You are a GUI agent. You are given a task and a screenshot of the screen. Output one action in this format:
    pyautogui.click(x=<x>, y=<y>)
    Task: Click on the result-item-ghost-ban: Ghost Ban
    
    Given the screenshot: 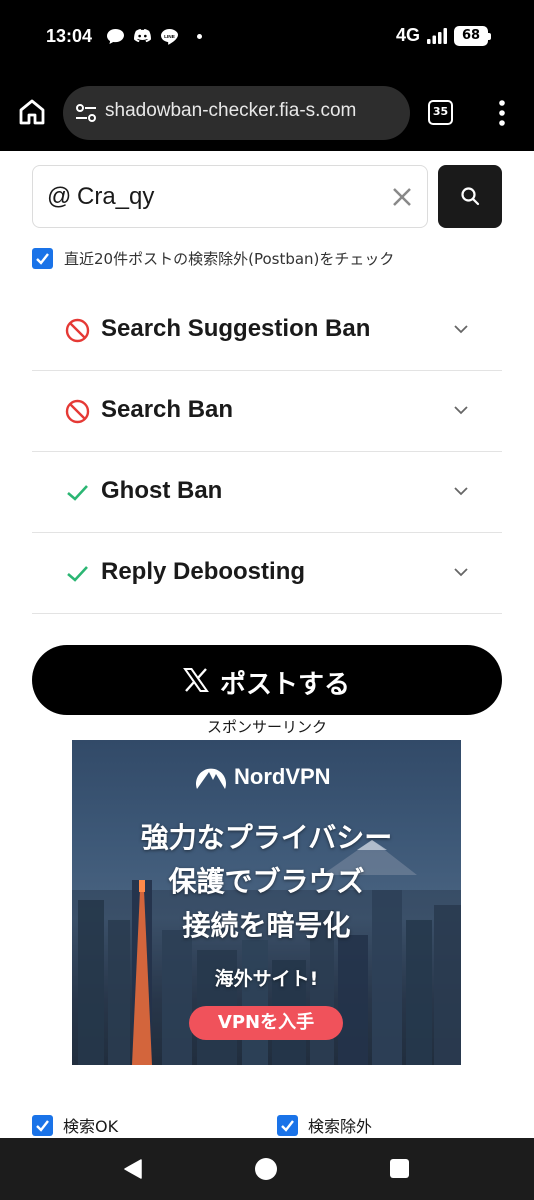 What is the action you would take?
    pyautogui.click(x=267, y=492)
    